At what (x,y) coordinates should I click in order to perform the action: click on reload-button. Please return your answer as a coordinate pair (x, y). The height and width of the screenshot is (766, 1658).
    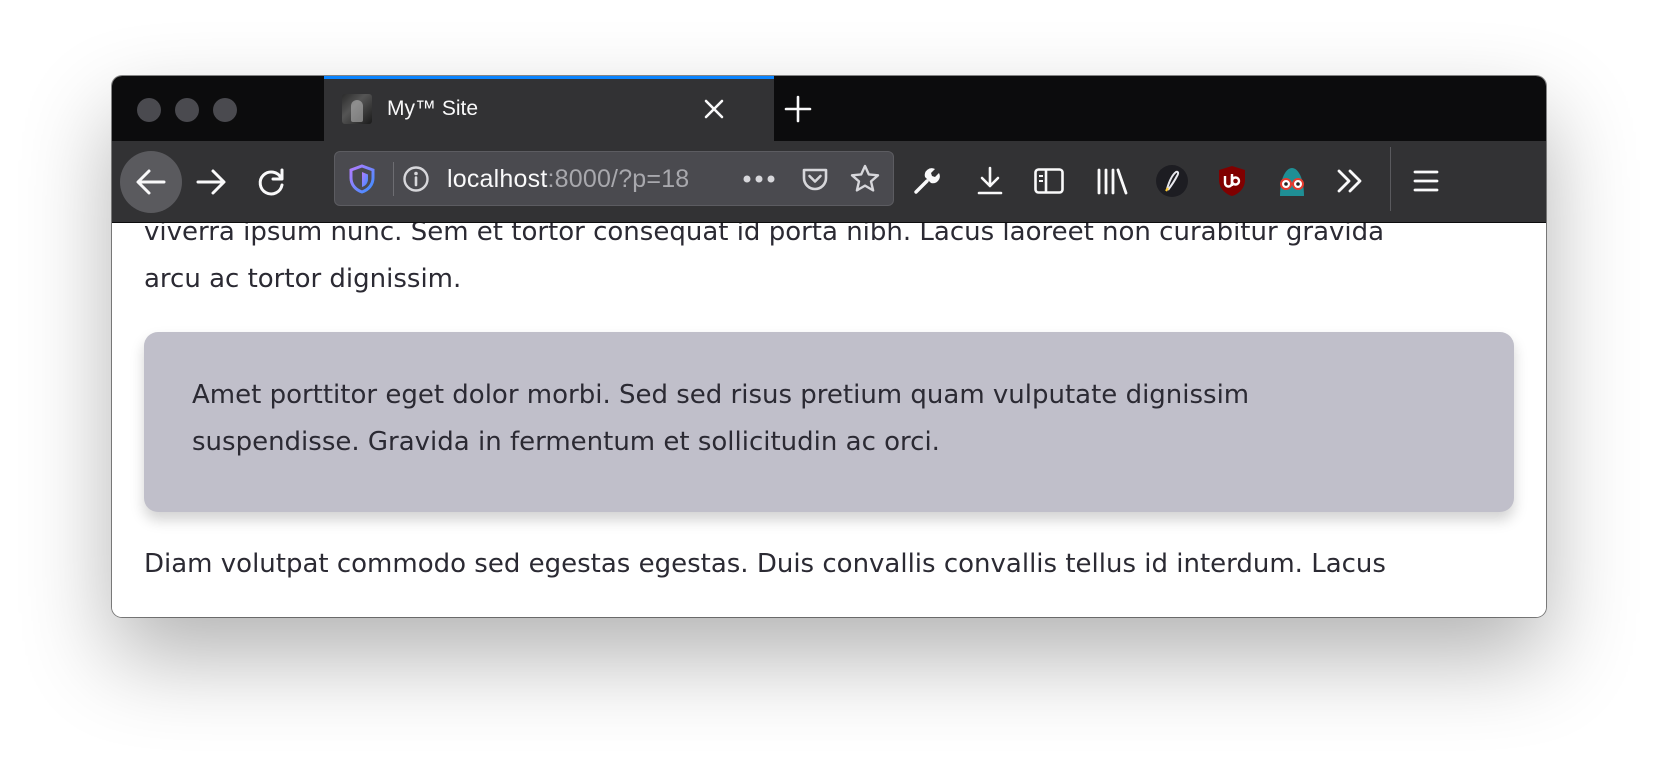
    Looking at the image, I should click on (271, 182).